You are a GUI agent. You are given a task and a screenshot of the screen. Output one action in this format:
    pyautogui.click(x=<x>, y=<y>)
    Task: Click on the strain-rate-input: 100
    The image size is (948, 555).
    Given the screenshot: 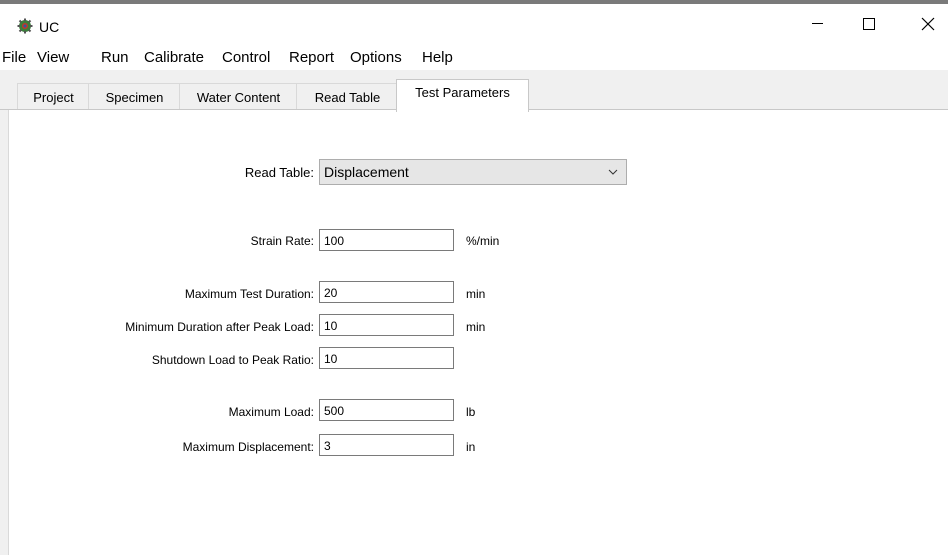 What is the action you would take?
    pyautogui.click(x=386, y=240)
    